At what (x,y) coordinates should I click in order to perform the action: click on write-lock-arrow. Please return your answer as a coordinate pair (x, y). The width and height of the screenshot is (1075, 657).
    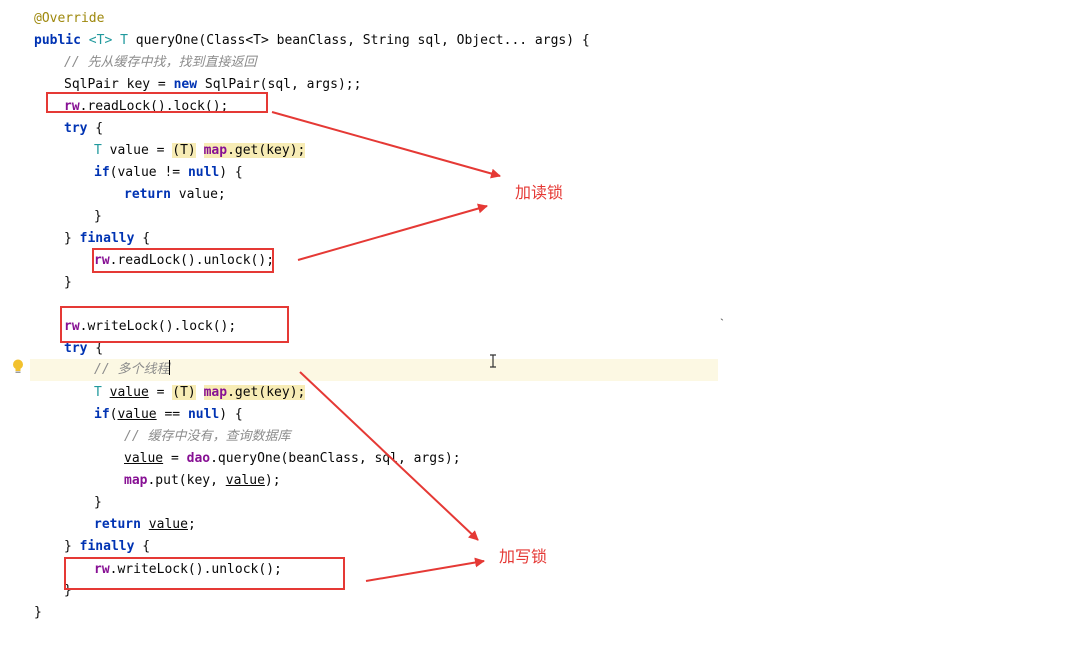
    Looking at the image, I should click on (389, 456).